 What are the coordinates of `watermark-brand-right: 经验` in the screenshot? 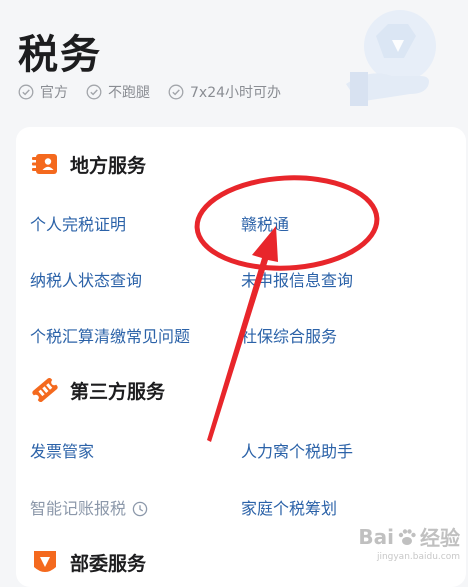 It's located at (440, 538).